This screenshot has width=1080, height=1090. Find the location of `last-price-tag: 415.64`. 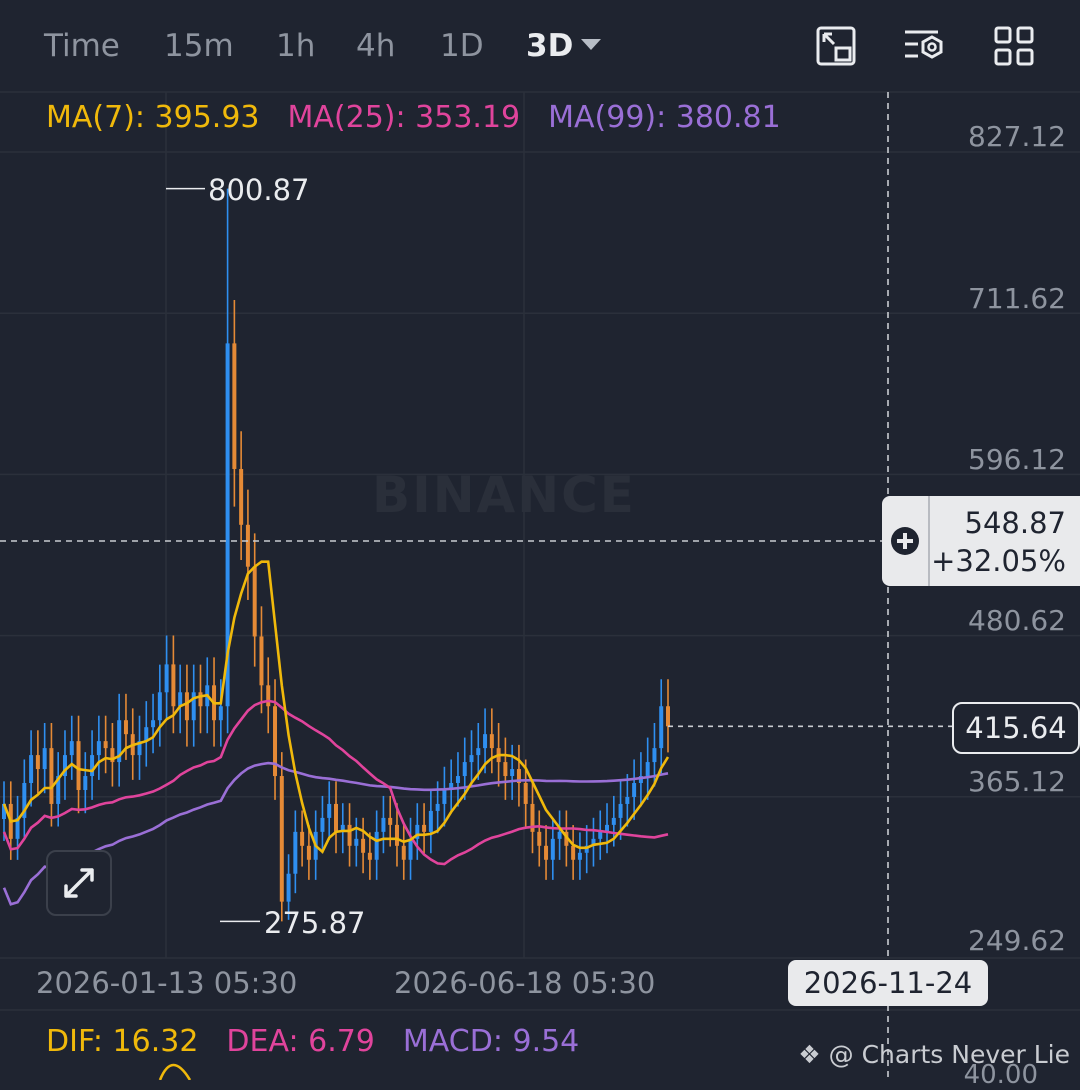

last-price-tag: 415.64 is located at coordinates (1016, 728).